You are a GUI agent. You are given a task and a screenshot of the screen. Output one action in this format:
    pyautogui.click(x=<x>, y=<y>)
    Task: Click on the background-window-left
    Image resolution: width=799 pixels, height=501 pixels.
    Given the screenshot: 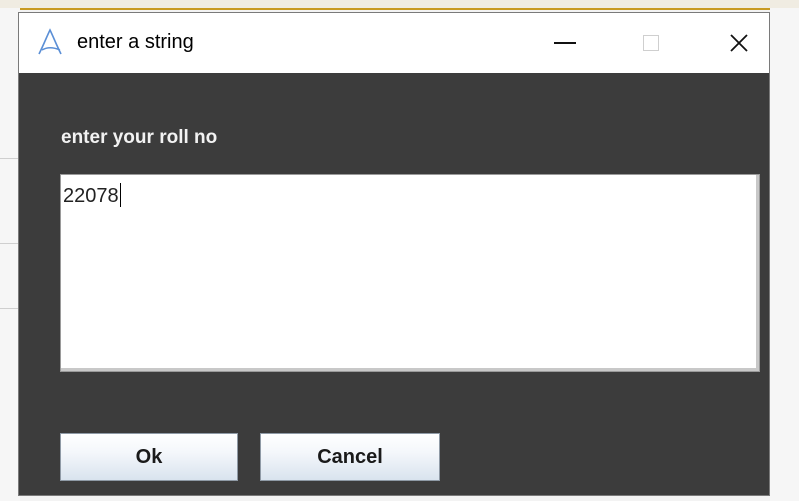 What is the action you would take?
    pyautogui.click(x=10, y=254)
    